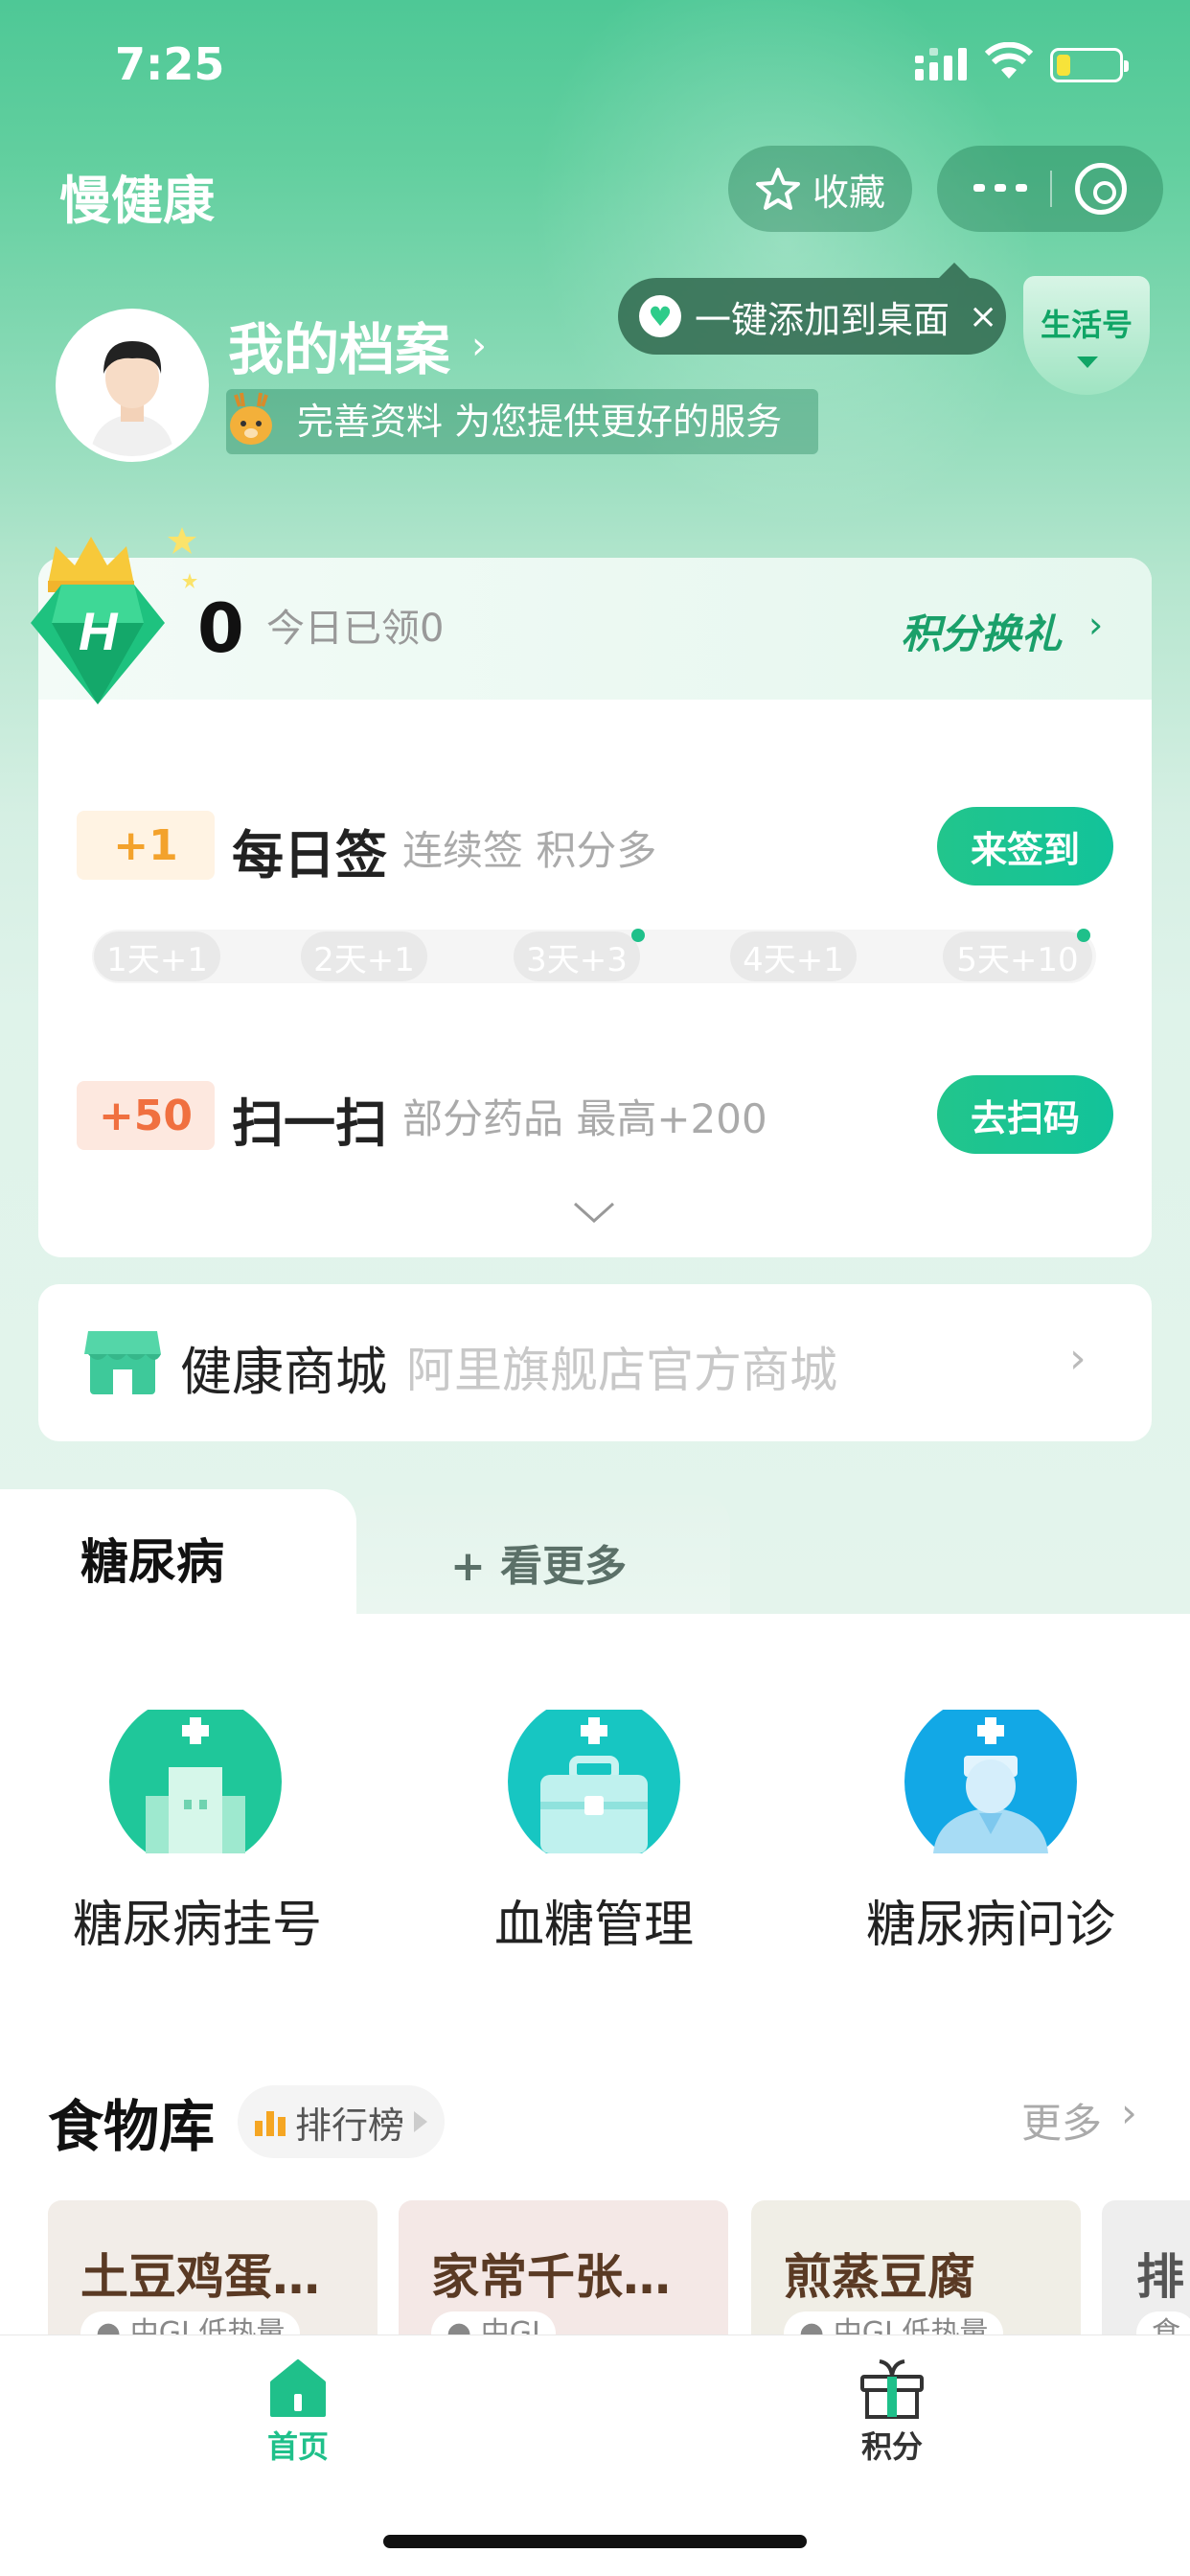 This screenshot has width=1190, height=2576. Describe the element at coordinates (1025, 846) in the screenshot. I see `checkin-button: 来签到` at that location.